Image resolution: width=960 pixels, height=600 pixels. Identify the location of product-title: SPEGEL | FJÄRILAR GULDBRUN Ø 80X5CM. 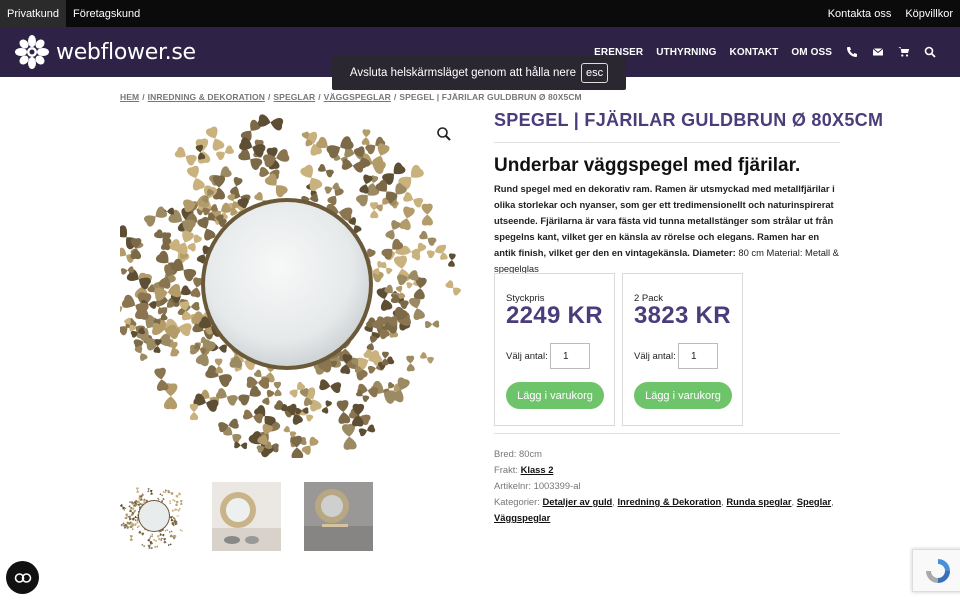
(689, 120).